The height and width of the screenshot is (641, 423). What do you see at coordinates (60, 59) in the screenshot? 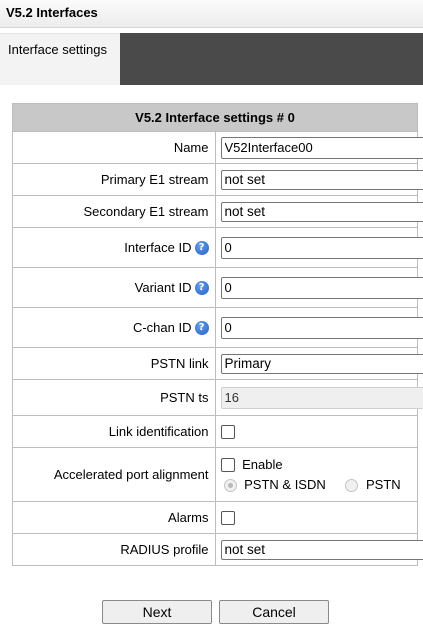
I see `tab-interface-settings: Interface settings` at bounding box center [60, 59].